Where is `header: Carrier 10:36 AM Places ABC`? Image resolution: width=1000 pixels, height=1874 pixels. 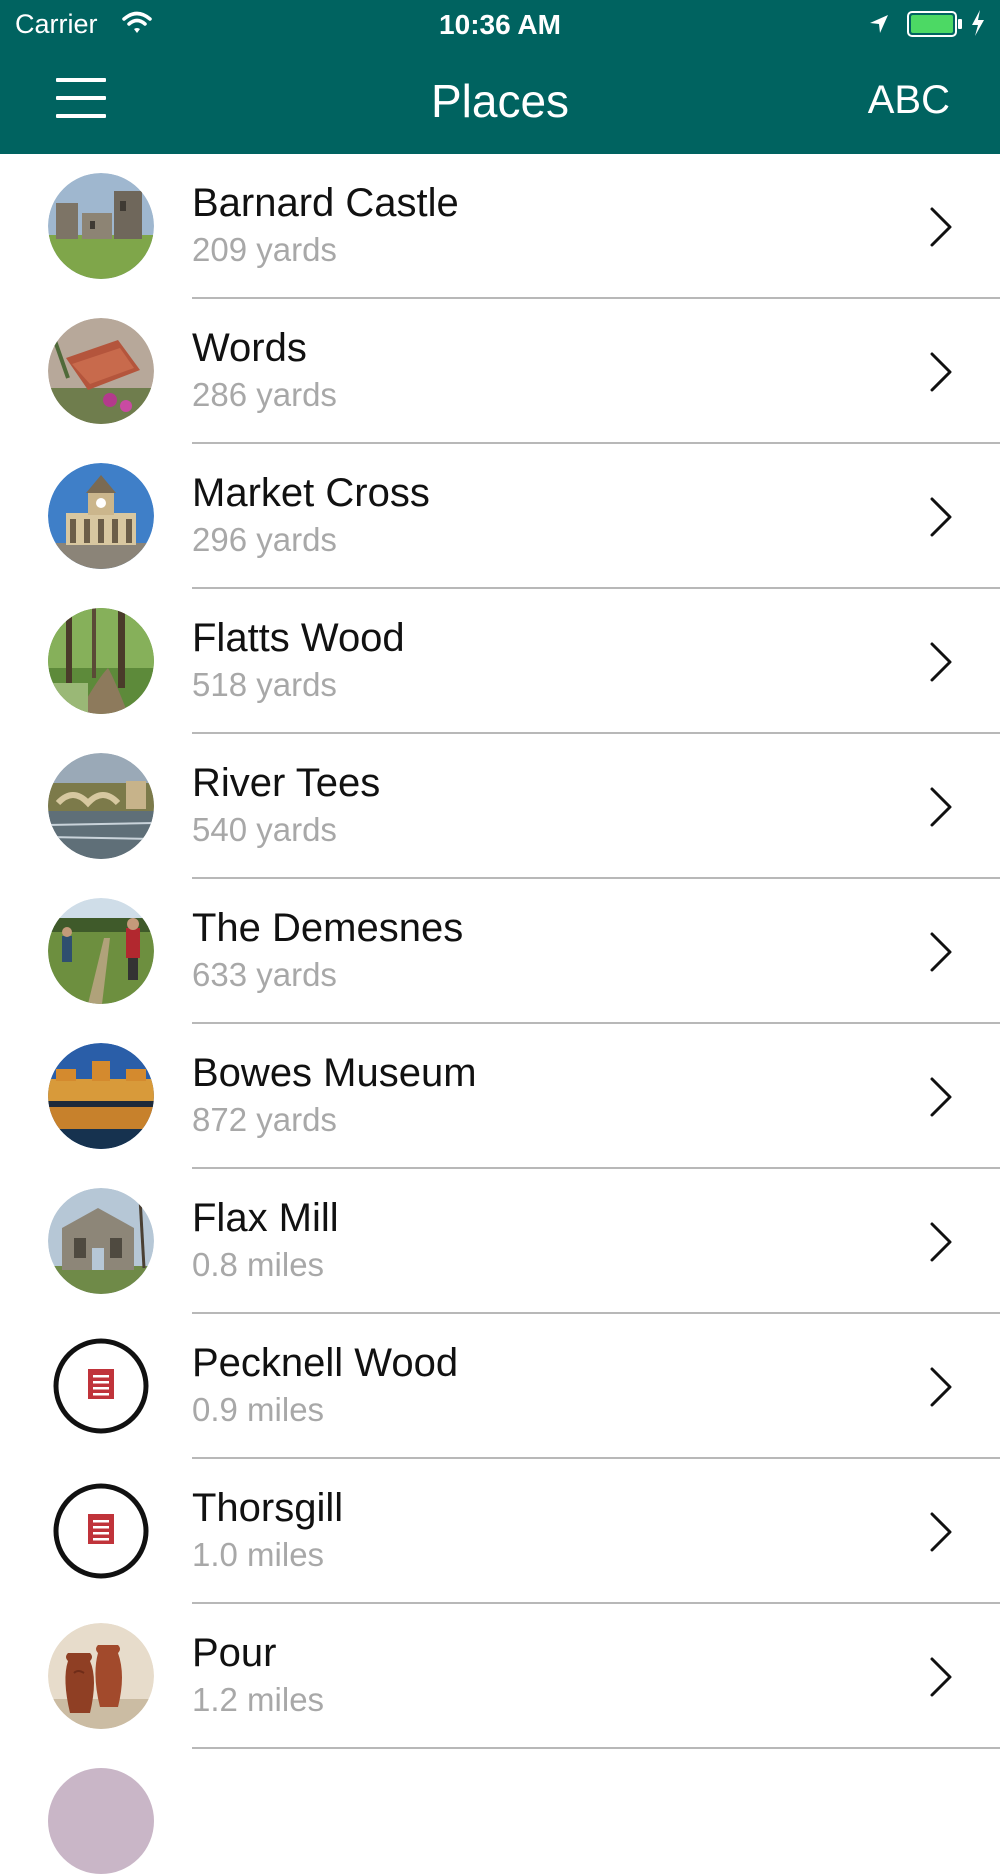 header: Carrier 10:36 AM Places ABC is located at coordinates (500, 77).